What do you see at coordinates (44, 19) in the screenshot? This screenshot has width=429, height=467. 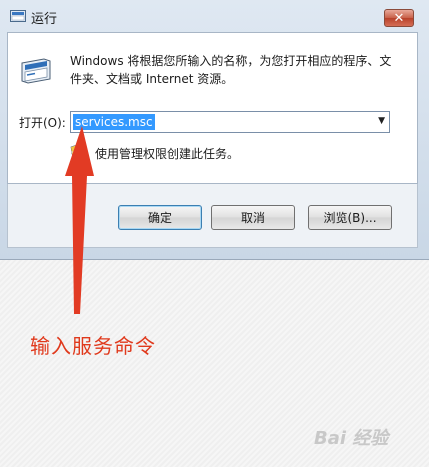 I see `window-title: 运行` at bounding box center [44, 19].